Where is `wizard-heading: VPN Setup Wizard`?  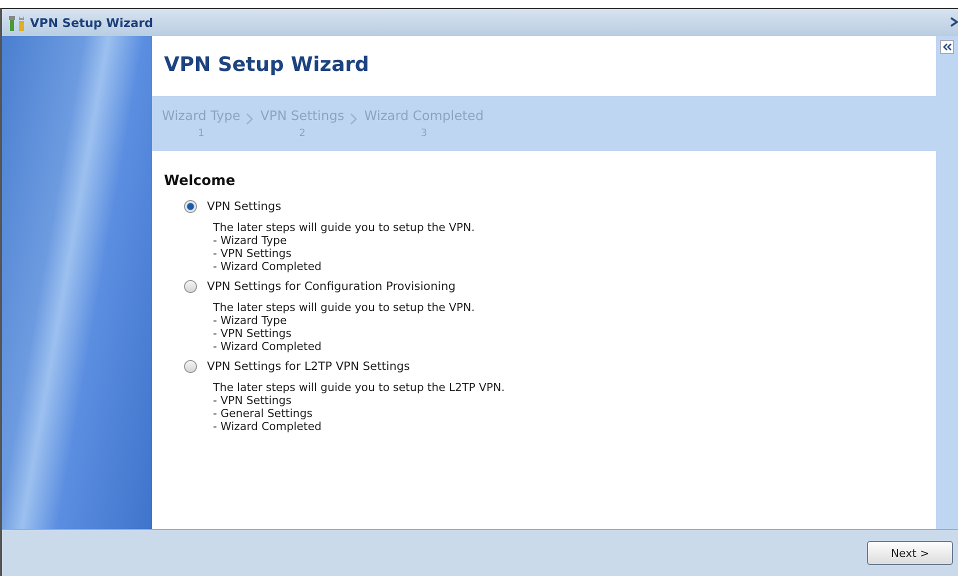 wizard-heading: VPN Setup Wizard is located at coordinates (267, 64).